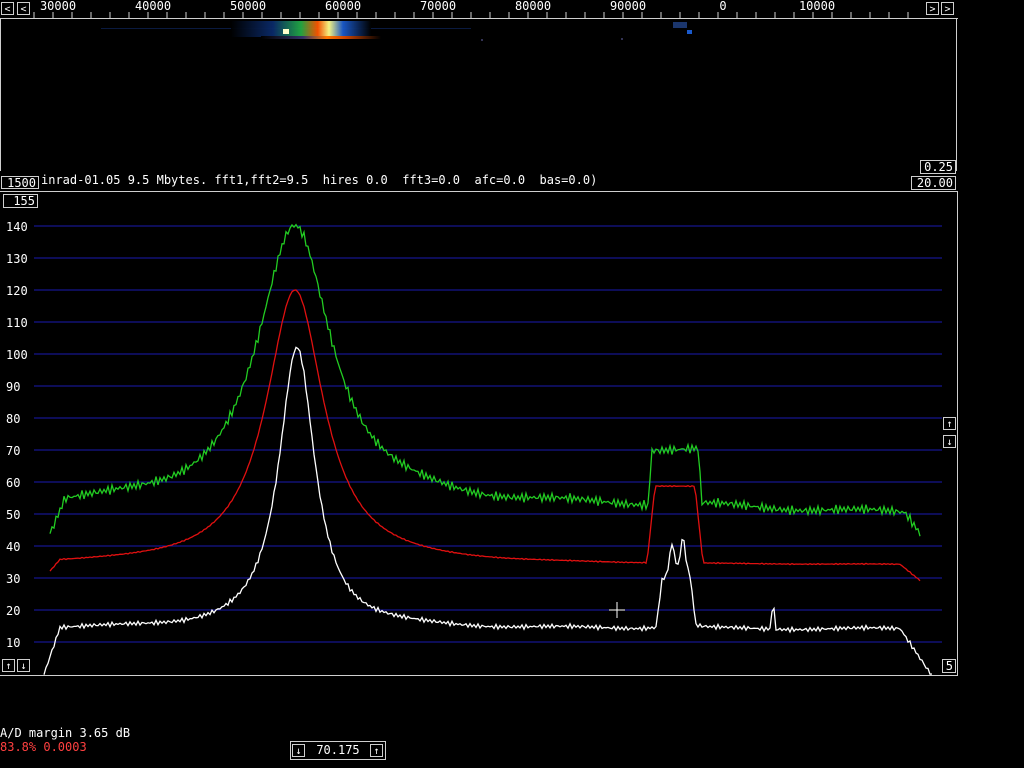  Describe the element at coordinates (13, 451) in the screenshot. I see `y-label-70: 70` at that location.